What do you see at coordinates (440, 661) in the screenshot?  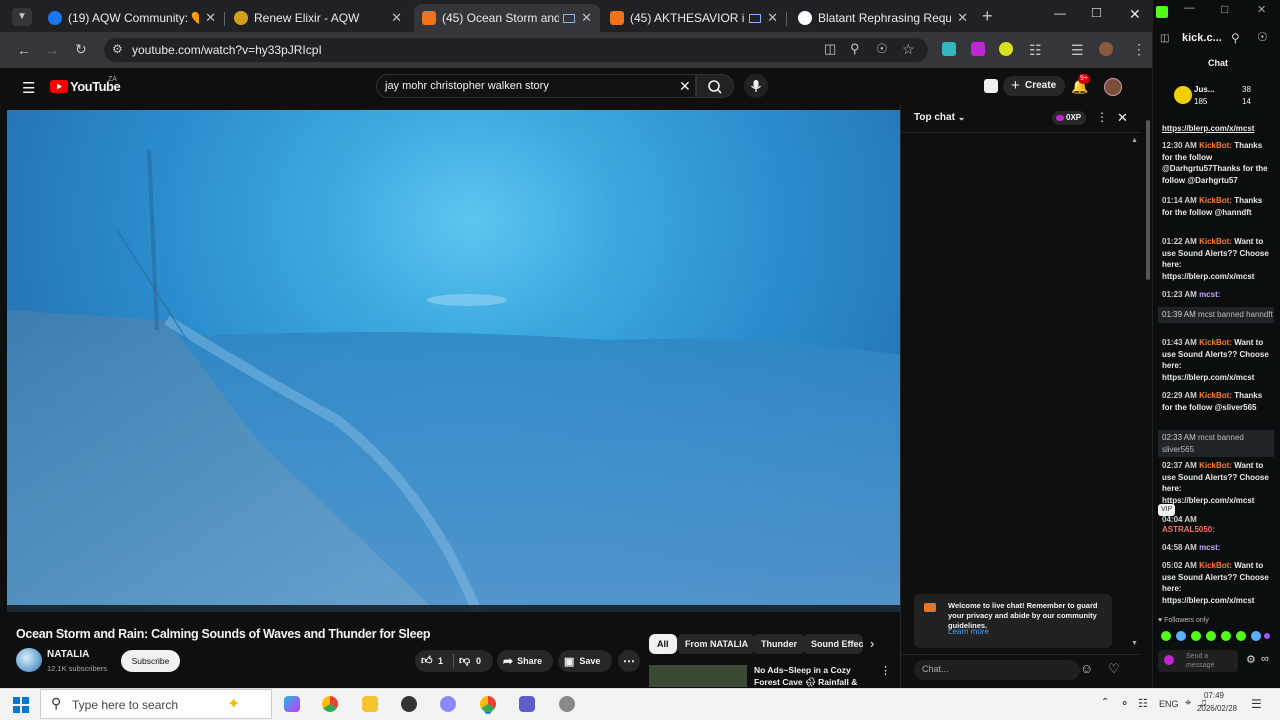 I see `like-count: 1` at bounding box center [440, 661].